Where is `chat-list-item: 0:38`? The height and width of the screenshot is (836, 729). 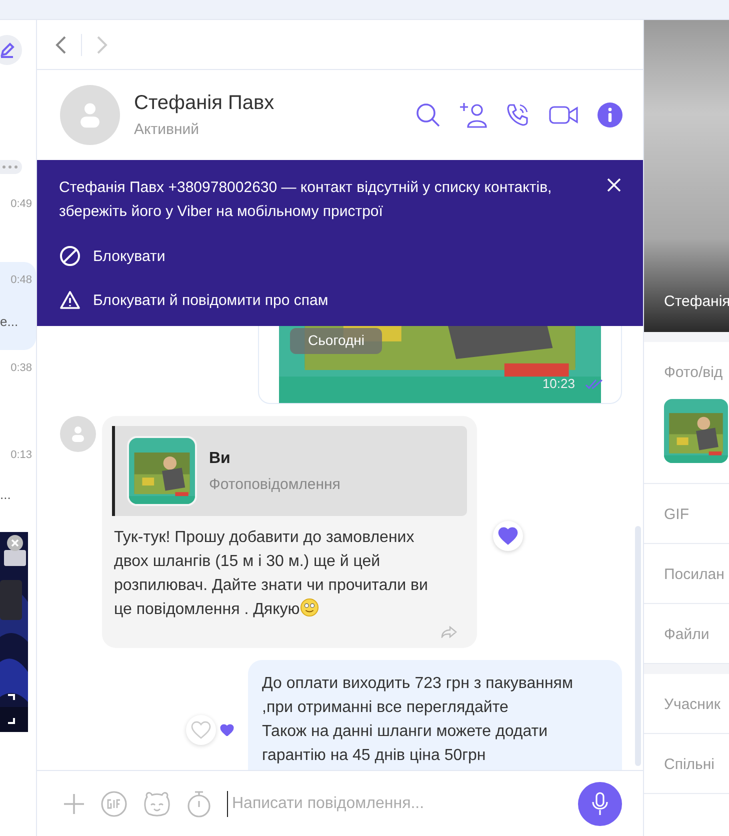 chat-list-item: 0:38 is located at coordinates (18, 368).